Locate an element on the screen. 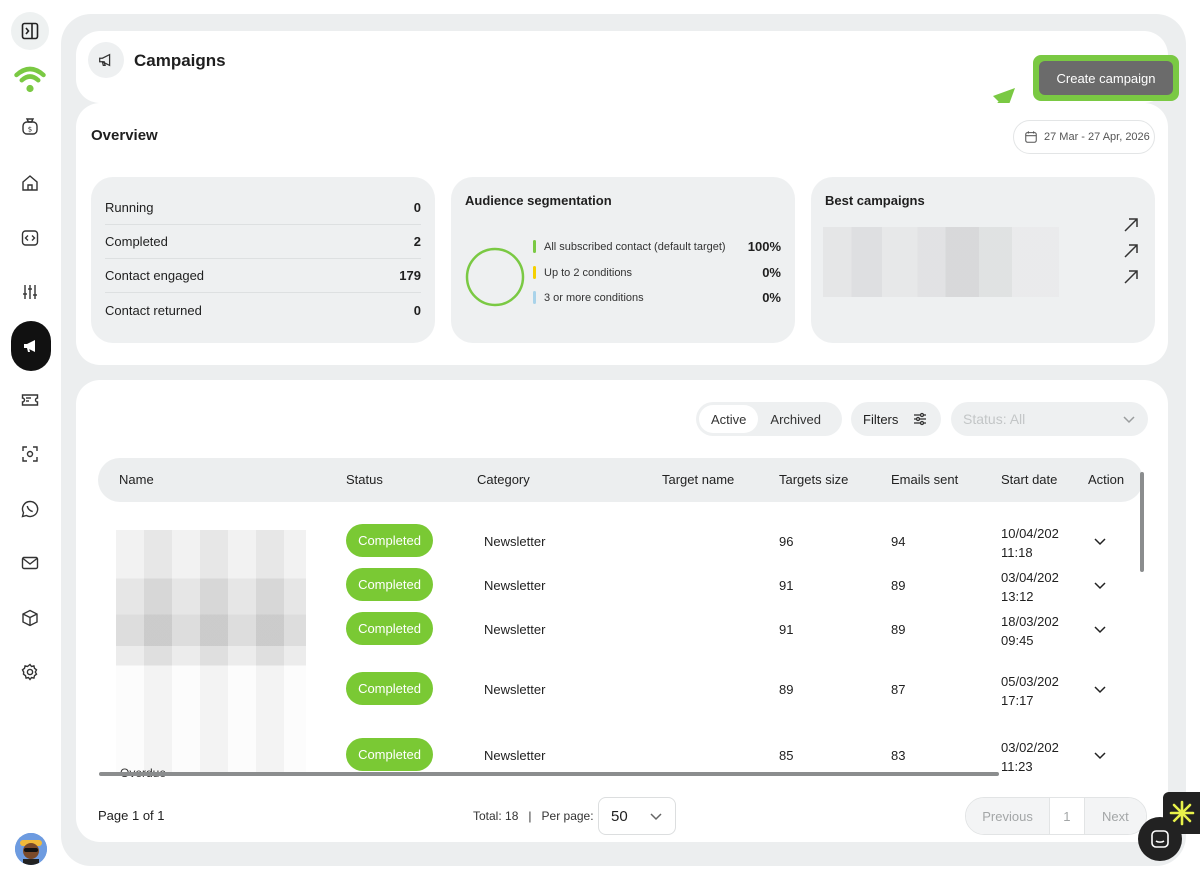  emails-sent-cell: 94 is located at coordinates (898, 541).